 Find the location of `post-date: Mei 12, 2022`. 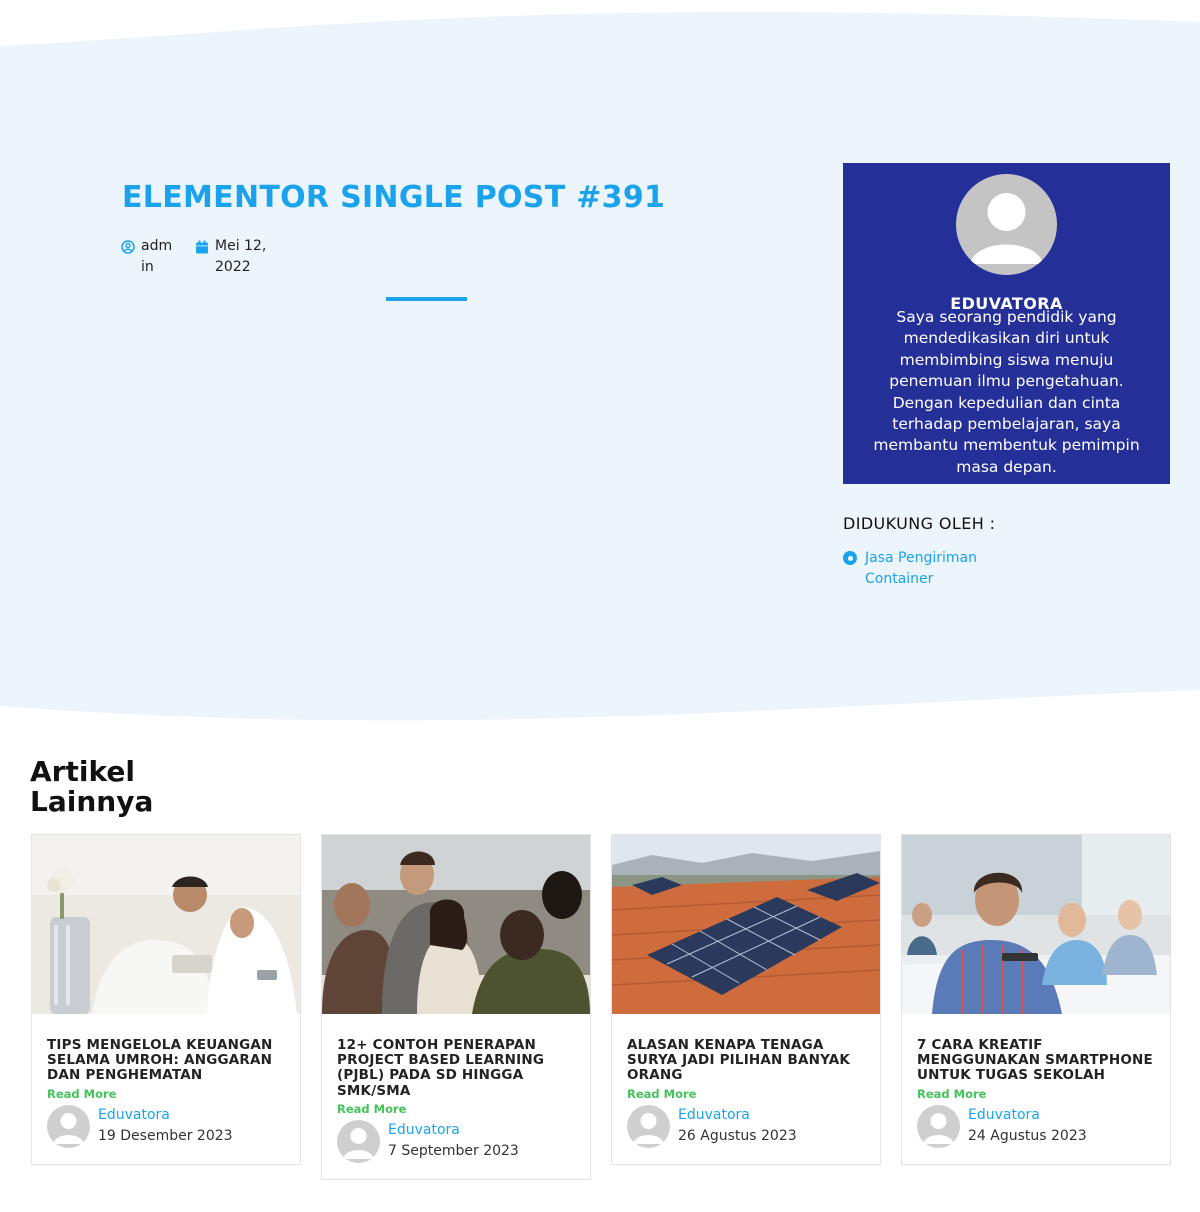

post-date: Mei 12, 2022 is located at coordinates (235, 257).